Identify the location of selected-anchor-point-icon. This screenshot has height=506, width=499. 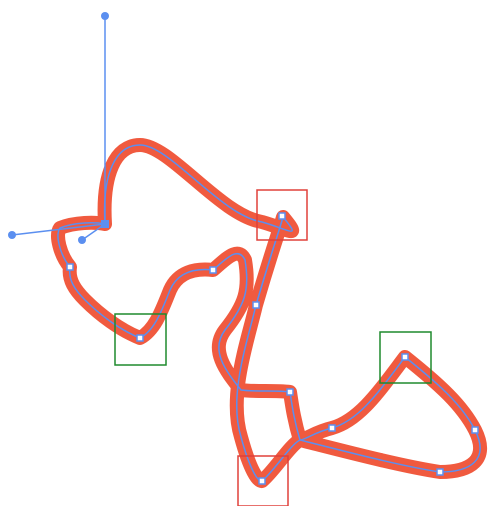
(105, 224).